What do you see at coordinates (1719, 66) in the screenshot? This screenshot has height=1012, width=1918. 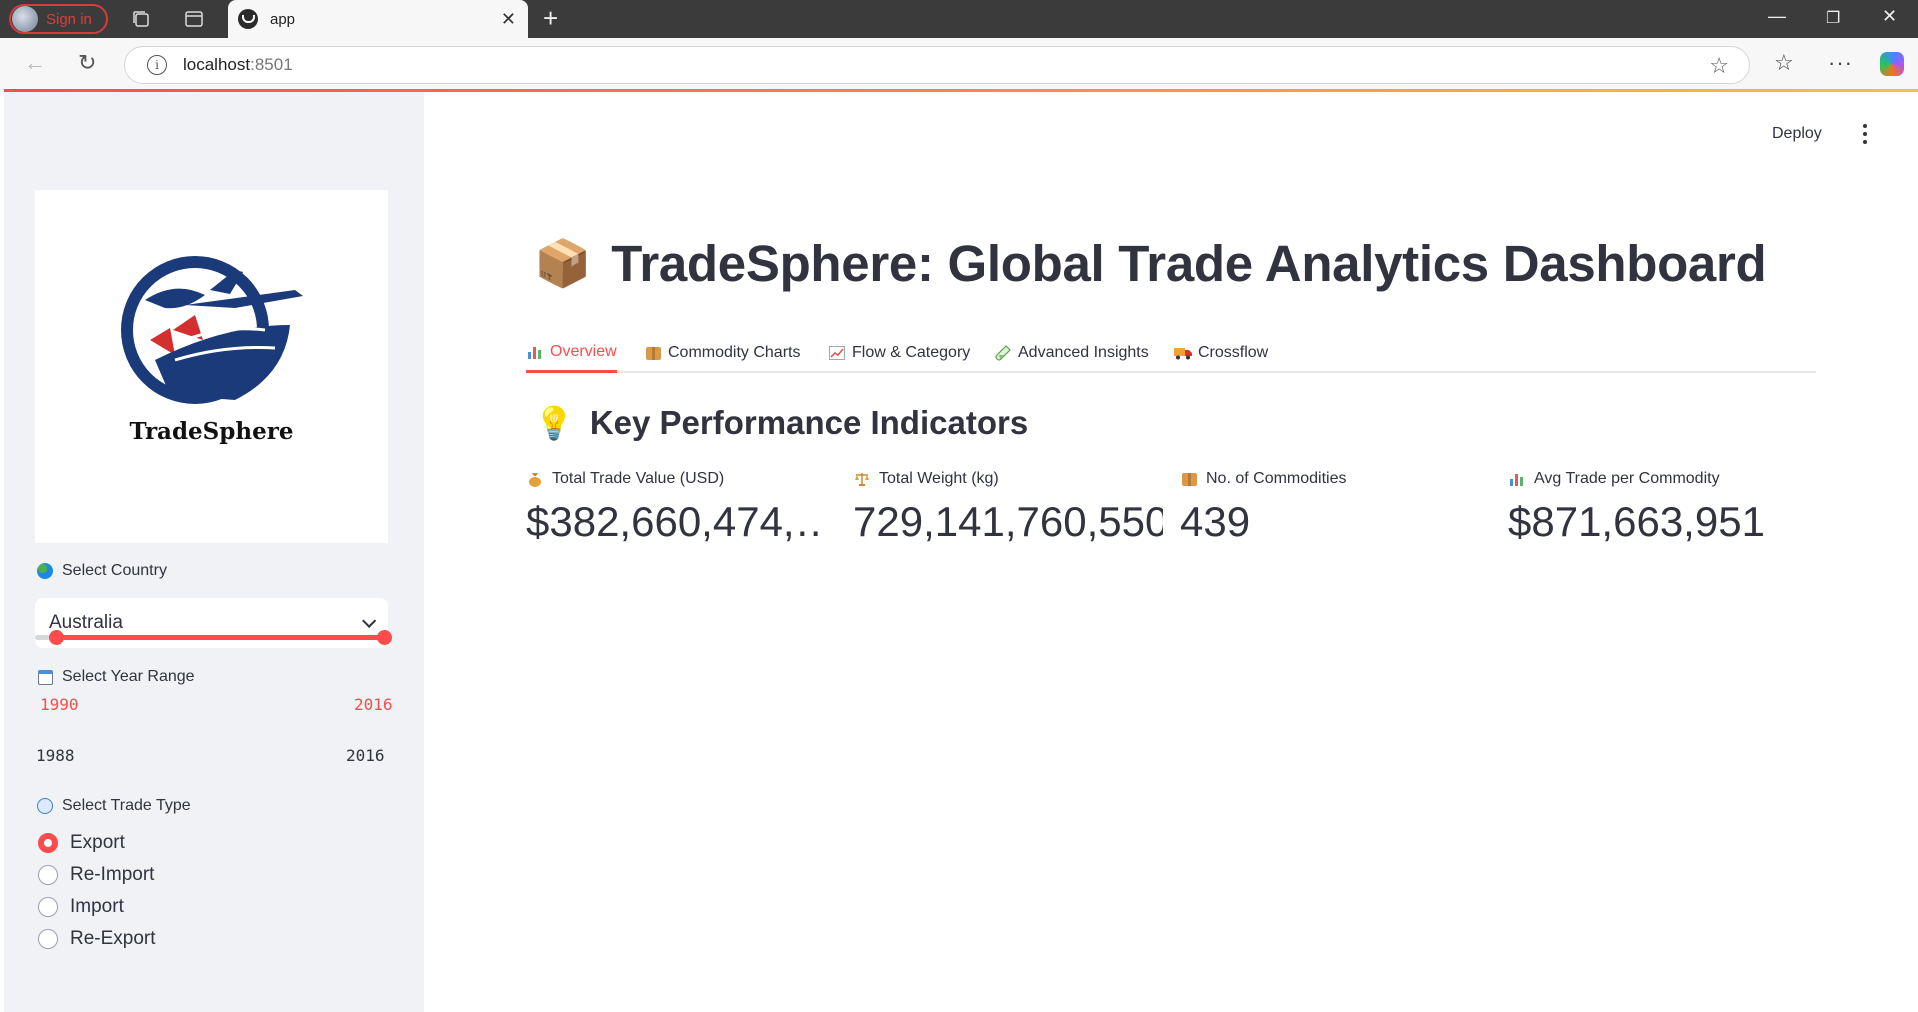 I see `favorite-star-icon: ☆` at bounding box center [1719, 66].